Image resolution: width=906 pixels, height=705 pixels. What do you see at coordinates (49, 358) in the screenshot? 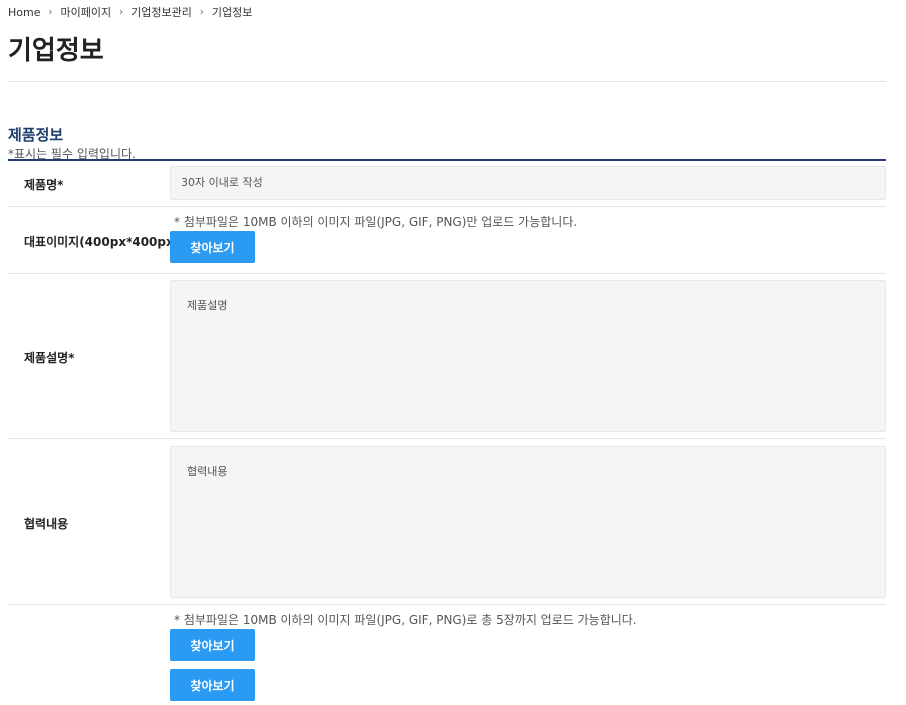
I see `description-label: 제품설명*` at bounding box center [49, 358].